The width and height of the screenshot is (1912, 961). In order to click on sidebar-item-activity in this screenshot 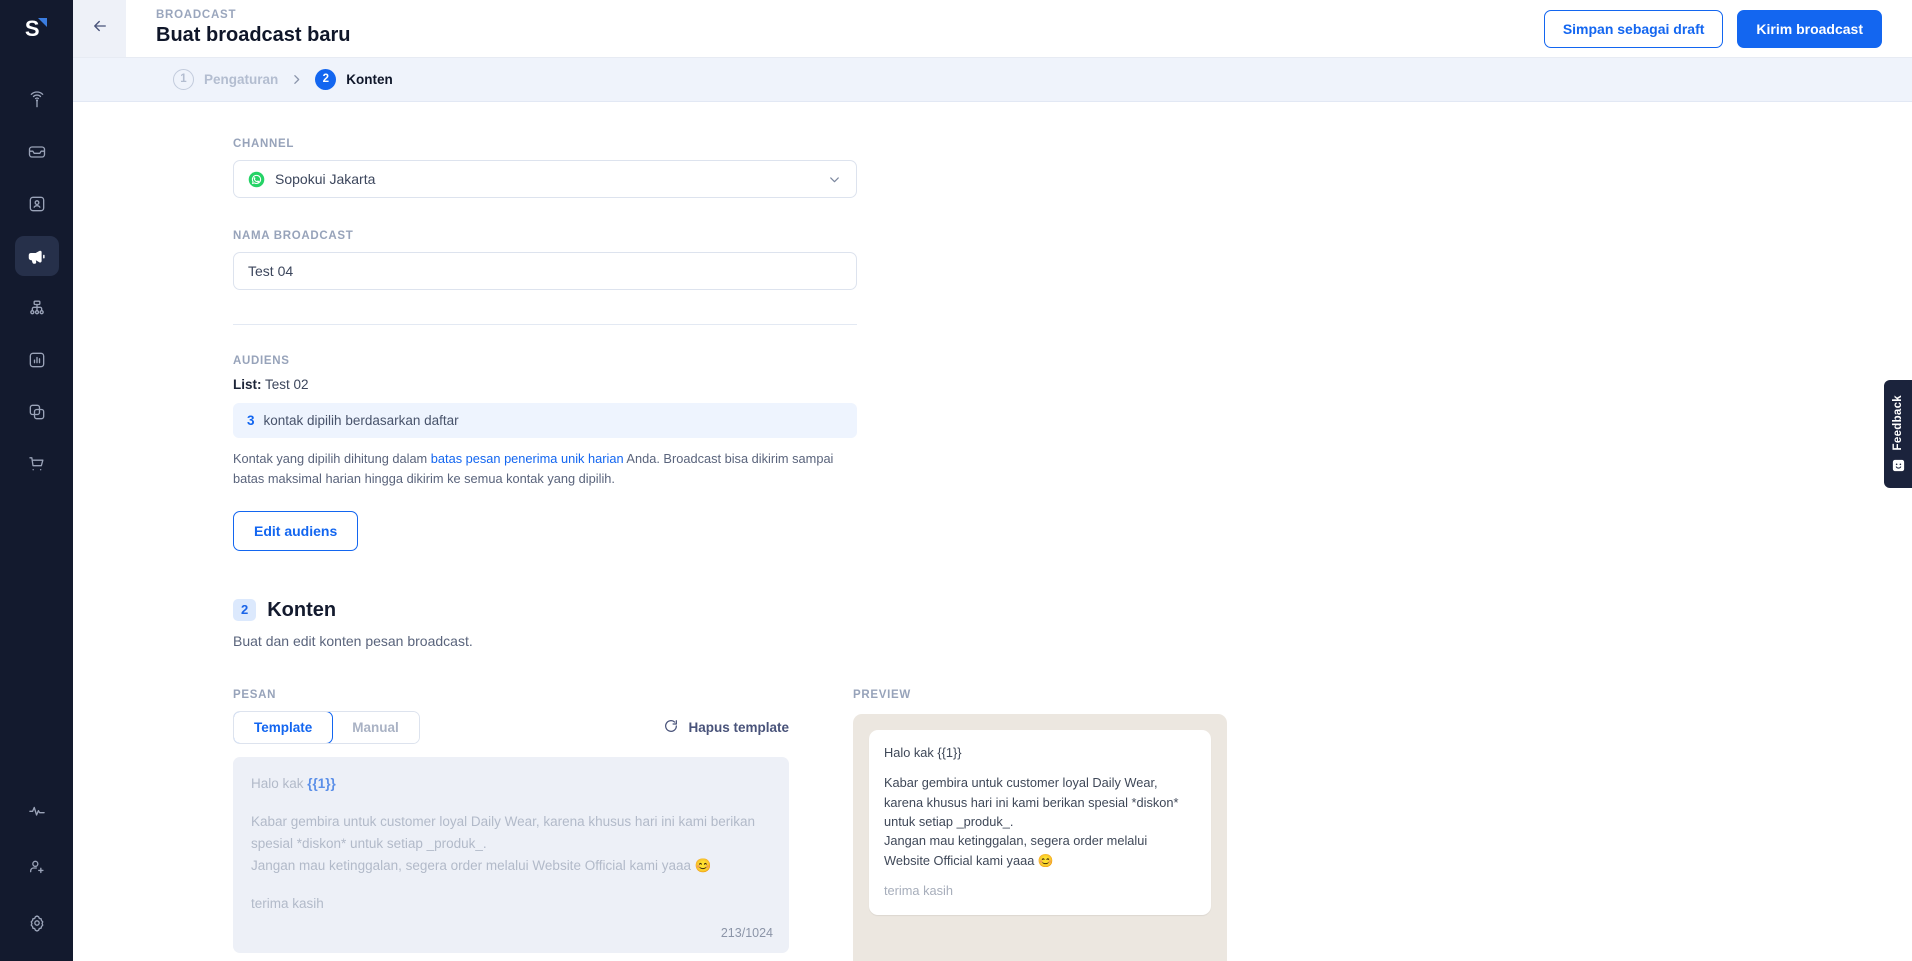, I will do `click(37, 811)`.